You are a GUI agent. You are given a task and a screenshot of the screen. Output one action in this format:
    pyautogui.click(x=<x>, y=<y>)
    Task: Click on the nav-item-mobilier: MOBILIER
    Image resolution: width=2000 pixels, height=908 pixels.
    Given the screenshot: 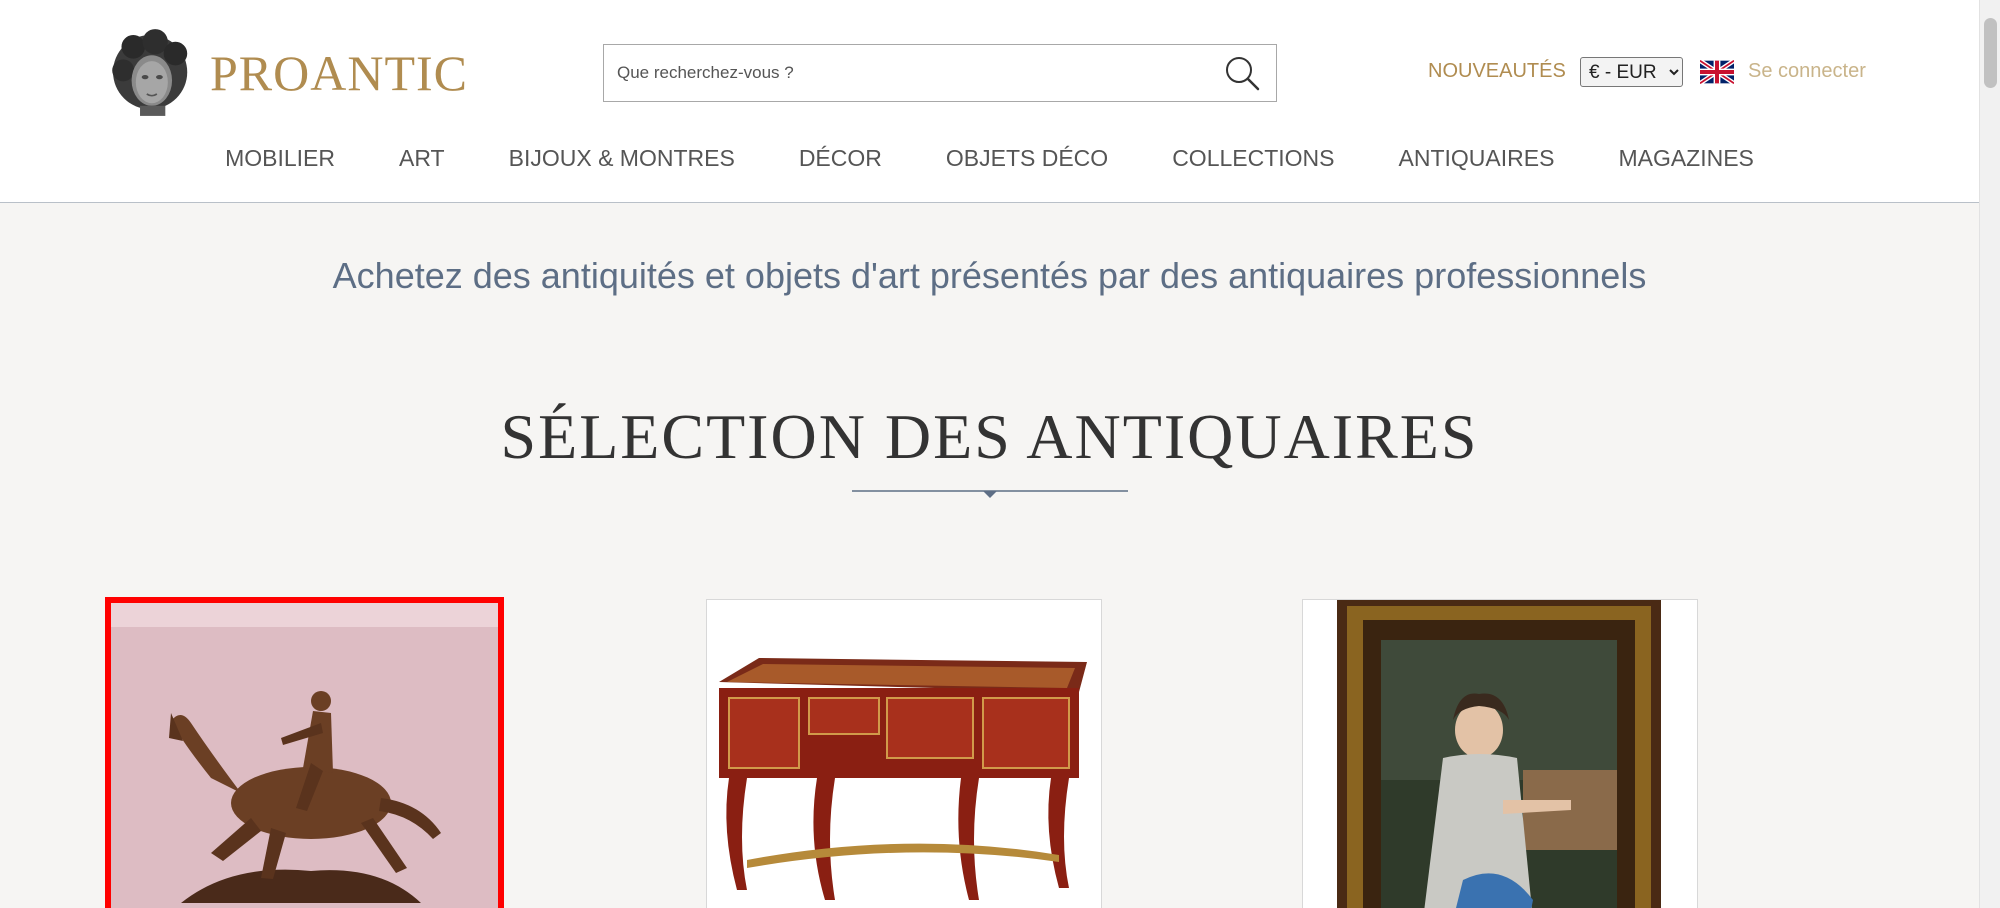 What is the action you would take?
    pyautogui.click(x=280, y=165)
    